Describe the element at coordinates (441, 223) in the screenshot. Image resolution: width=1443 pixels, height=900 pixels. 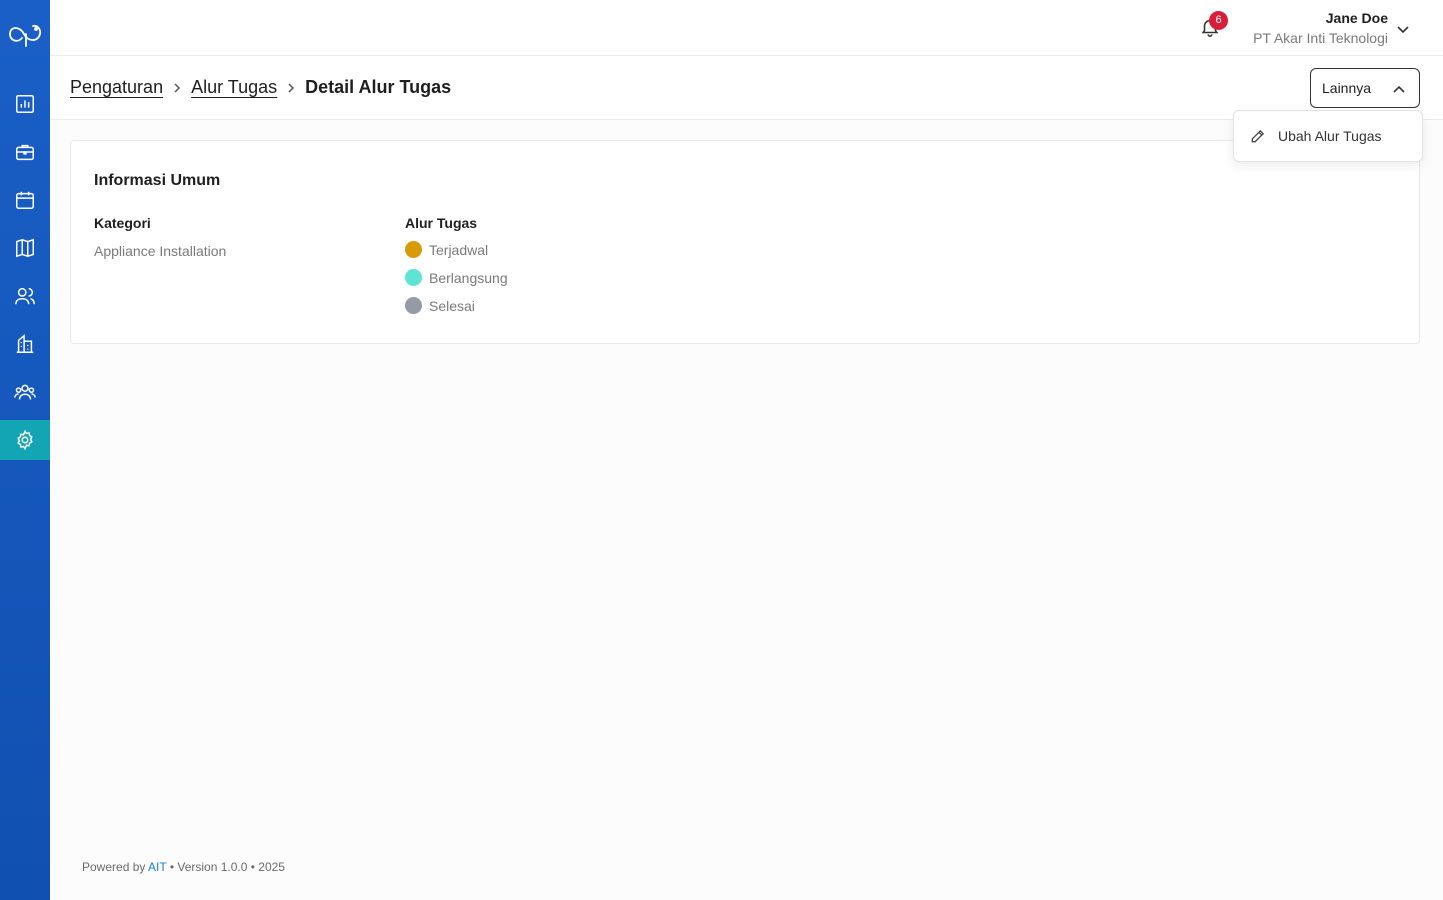
I see `workflow-label: Alur Tugas` at that location.